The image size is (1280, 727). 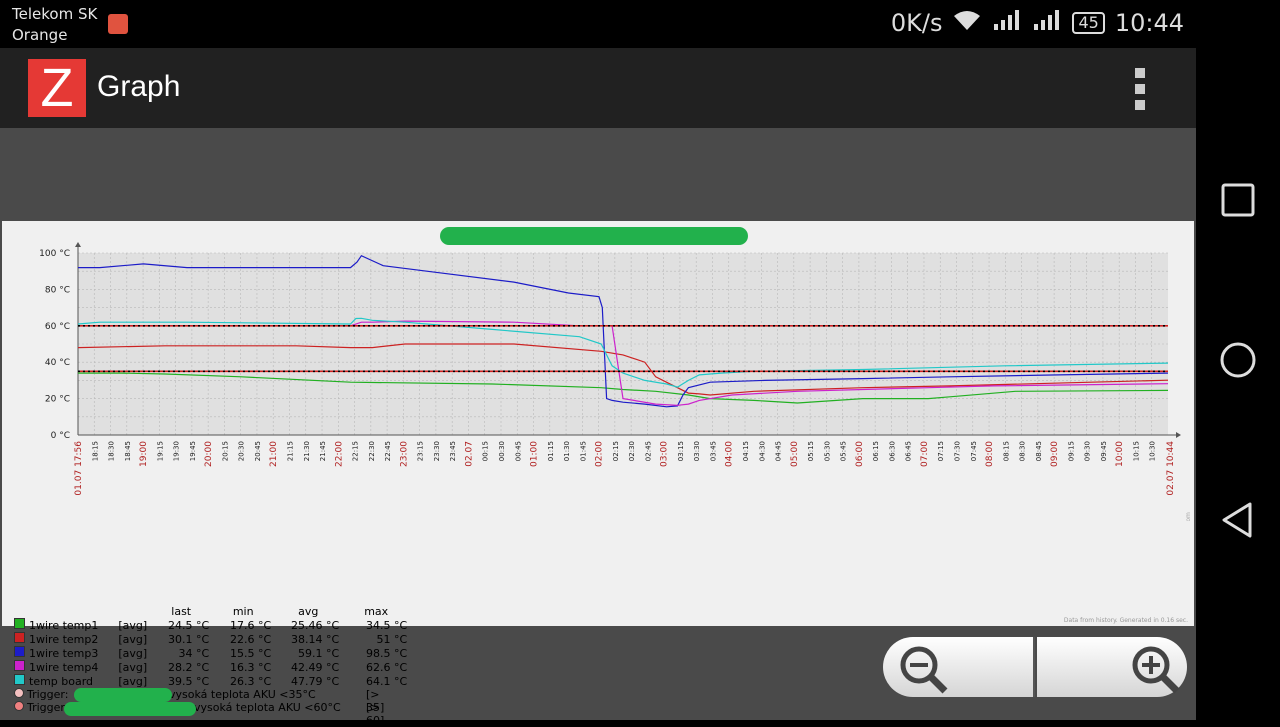 I want to click on x-tick-label: 23:15, so click(x=421, y=451).